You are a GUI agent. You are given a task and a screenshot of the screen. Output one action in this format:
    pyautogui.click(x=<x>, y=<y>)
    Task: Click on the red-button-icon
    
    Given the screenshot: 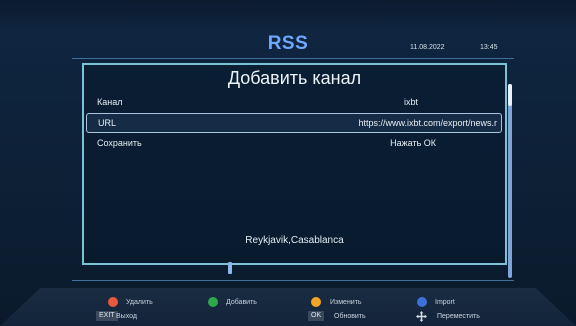 What is the action you would take?
    pyautogui.click(x=113, y=302)
    